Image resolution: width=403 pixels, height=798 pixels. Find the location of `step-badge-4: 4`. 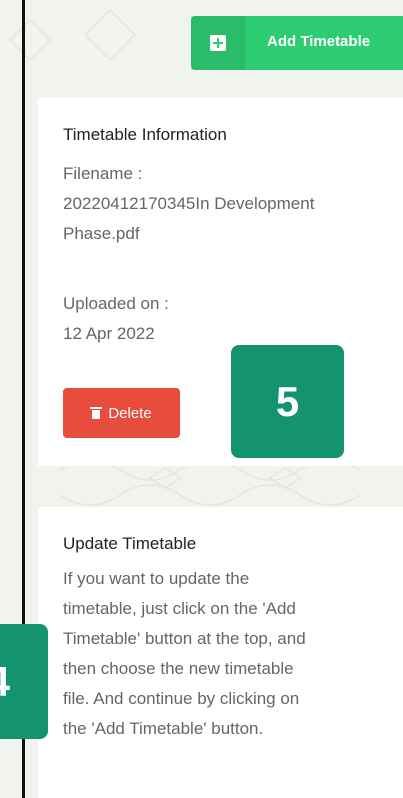

step-badge-4: 4 is located at coordinates (24, 681).